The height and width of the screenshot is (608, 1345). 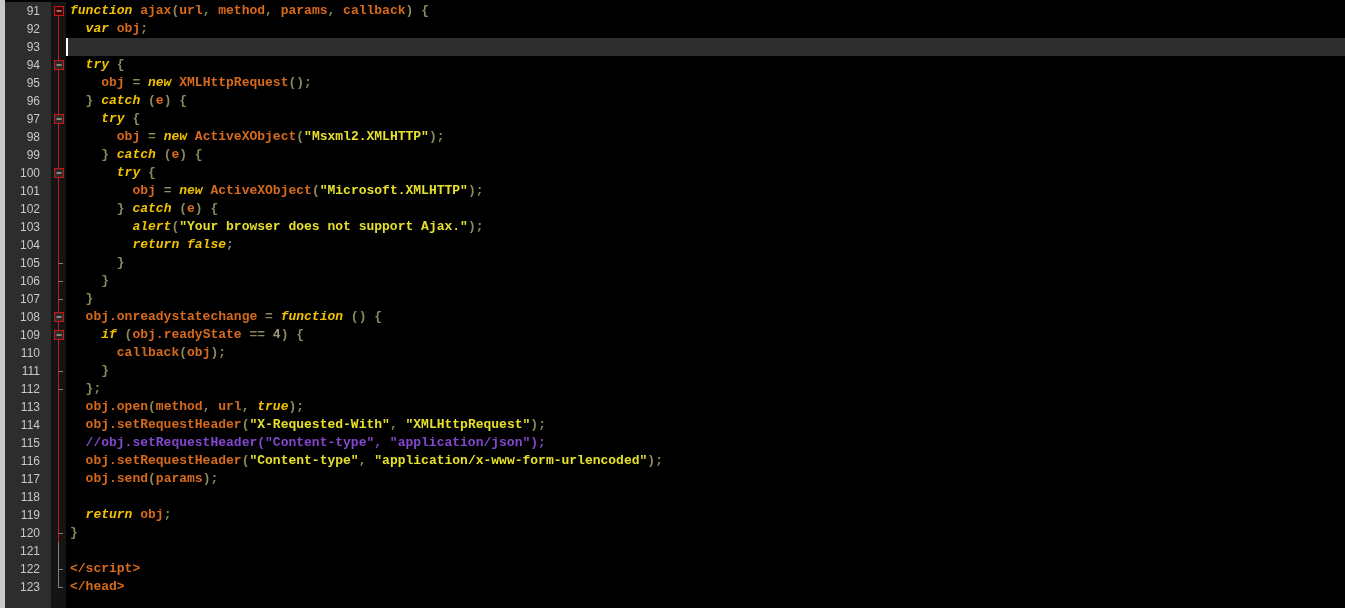 I want to click on code-line: };, so click(x=93, y=389).